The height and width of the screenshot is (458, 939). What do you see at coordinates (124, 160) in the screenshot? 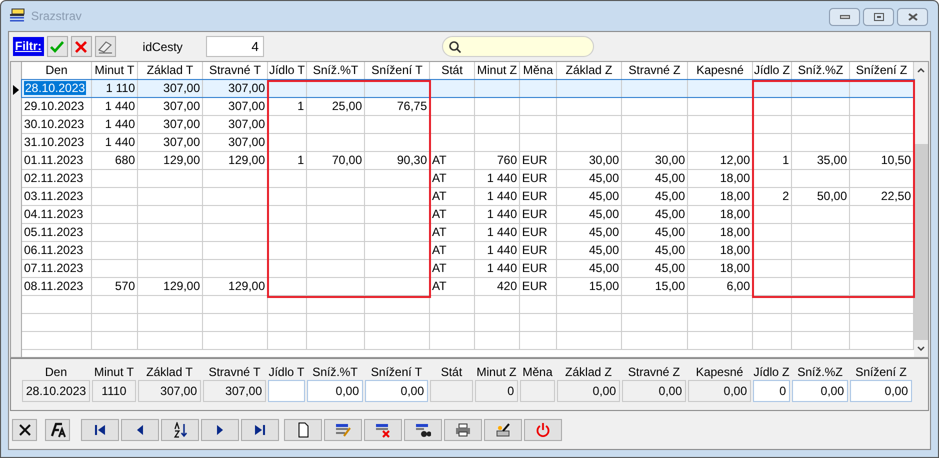
I see `table-cell: 680` at bounding box center [124, 160].